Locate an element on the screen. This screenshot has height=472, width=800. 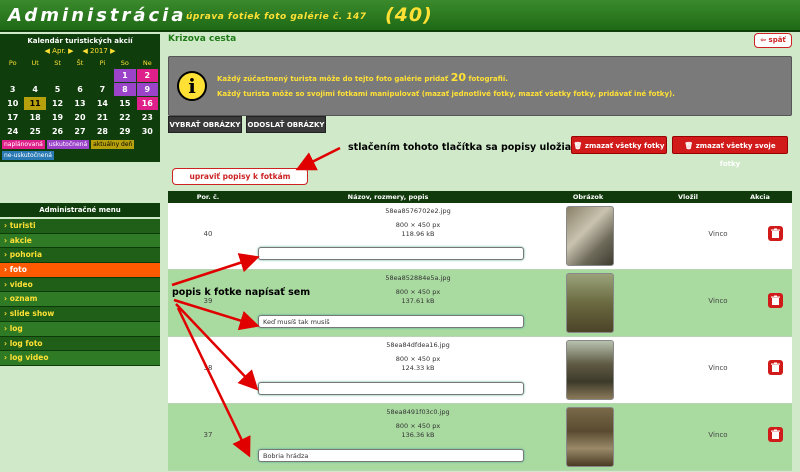
weekday: Št is located at coordinates (80, 63).